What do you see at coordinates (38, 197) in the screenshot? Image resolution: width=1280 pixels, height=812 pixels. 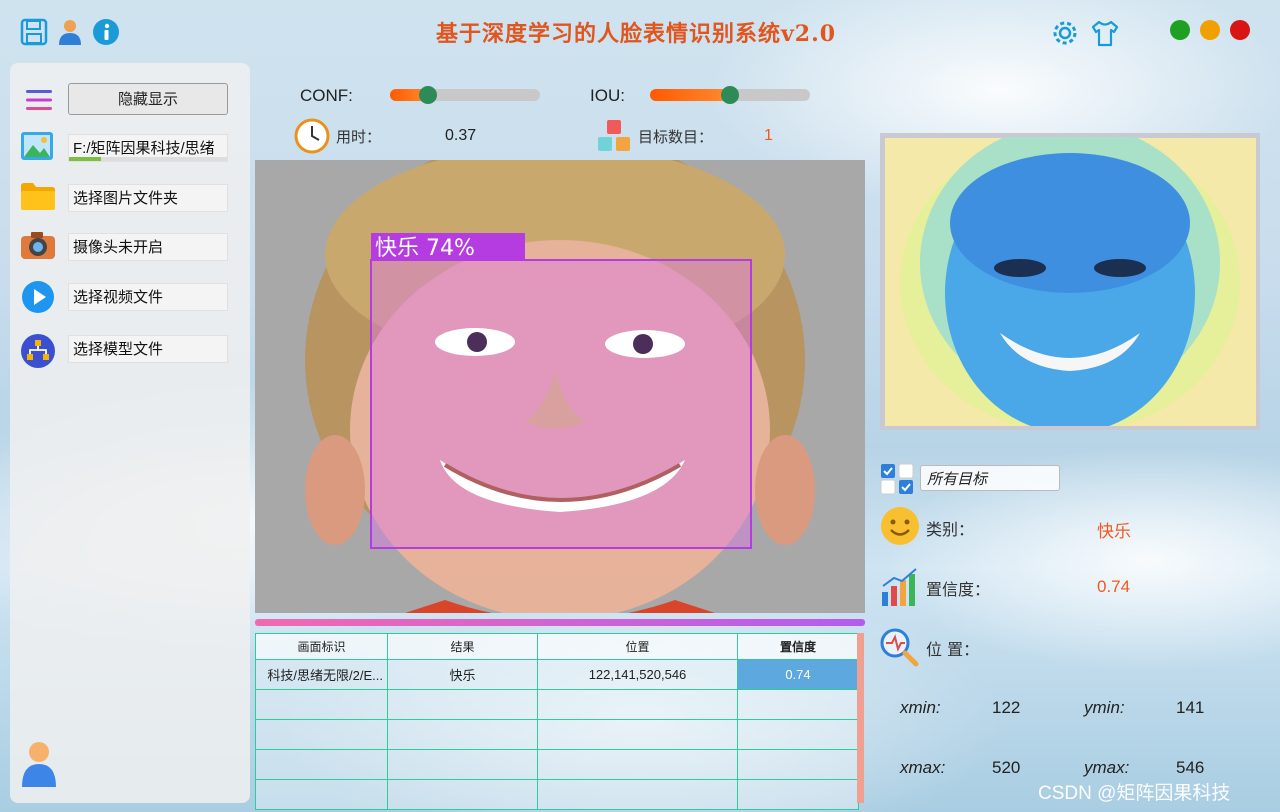 I see `folder-icon` at bounding box center [38, 197].